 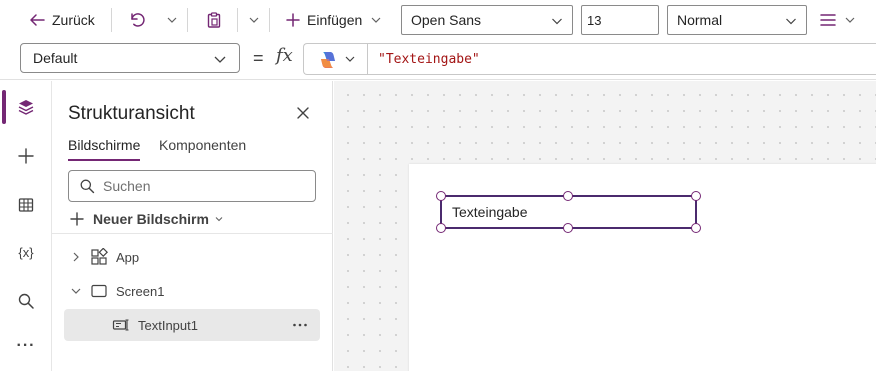 I want to click on back-button: Zurück, so click(x=61, y=20).